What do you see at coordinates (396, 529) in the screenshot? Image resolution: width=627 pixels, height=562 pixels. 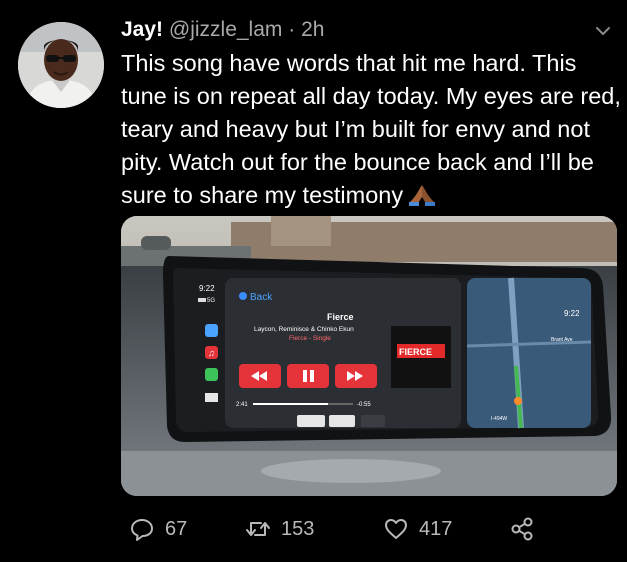 I see `heart-icon` at bounding box center [396, 529].